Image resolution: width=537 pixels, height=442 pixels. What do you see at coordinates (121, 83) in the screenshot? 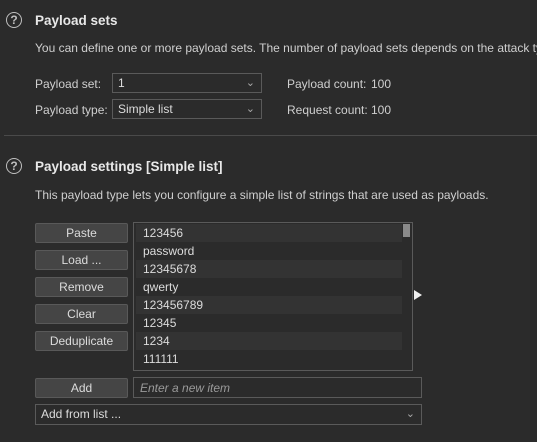
I see `payload-set-value: 1` at bounding box center [121, 83].